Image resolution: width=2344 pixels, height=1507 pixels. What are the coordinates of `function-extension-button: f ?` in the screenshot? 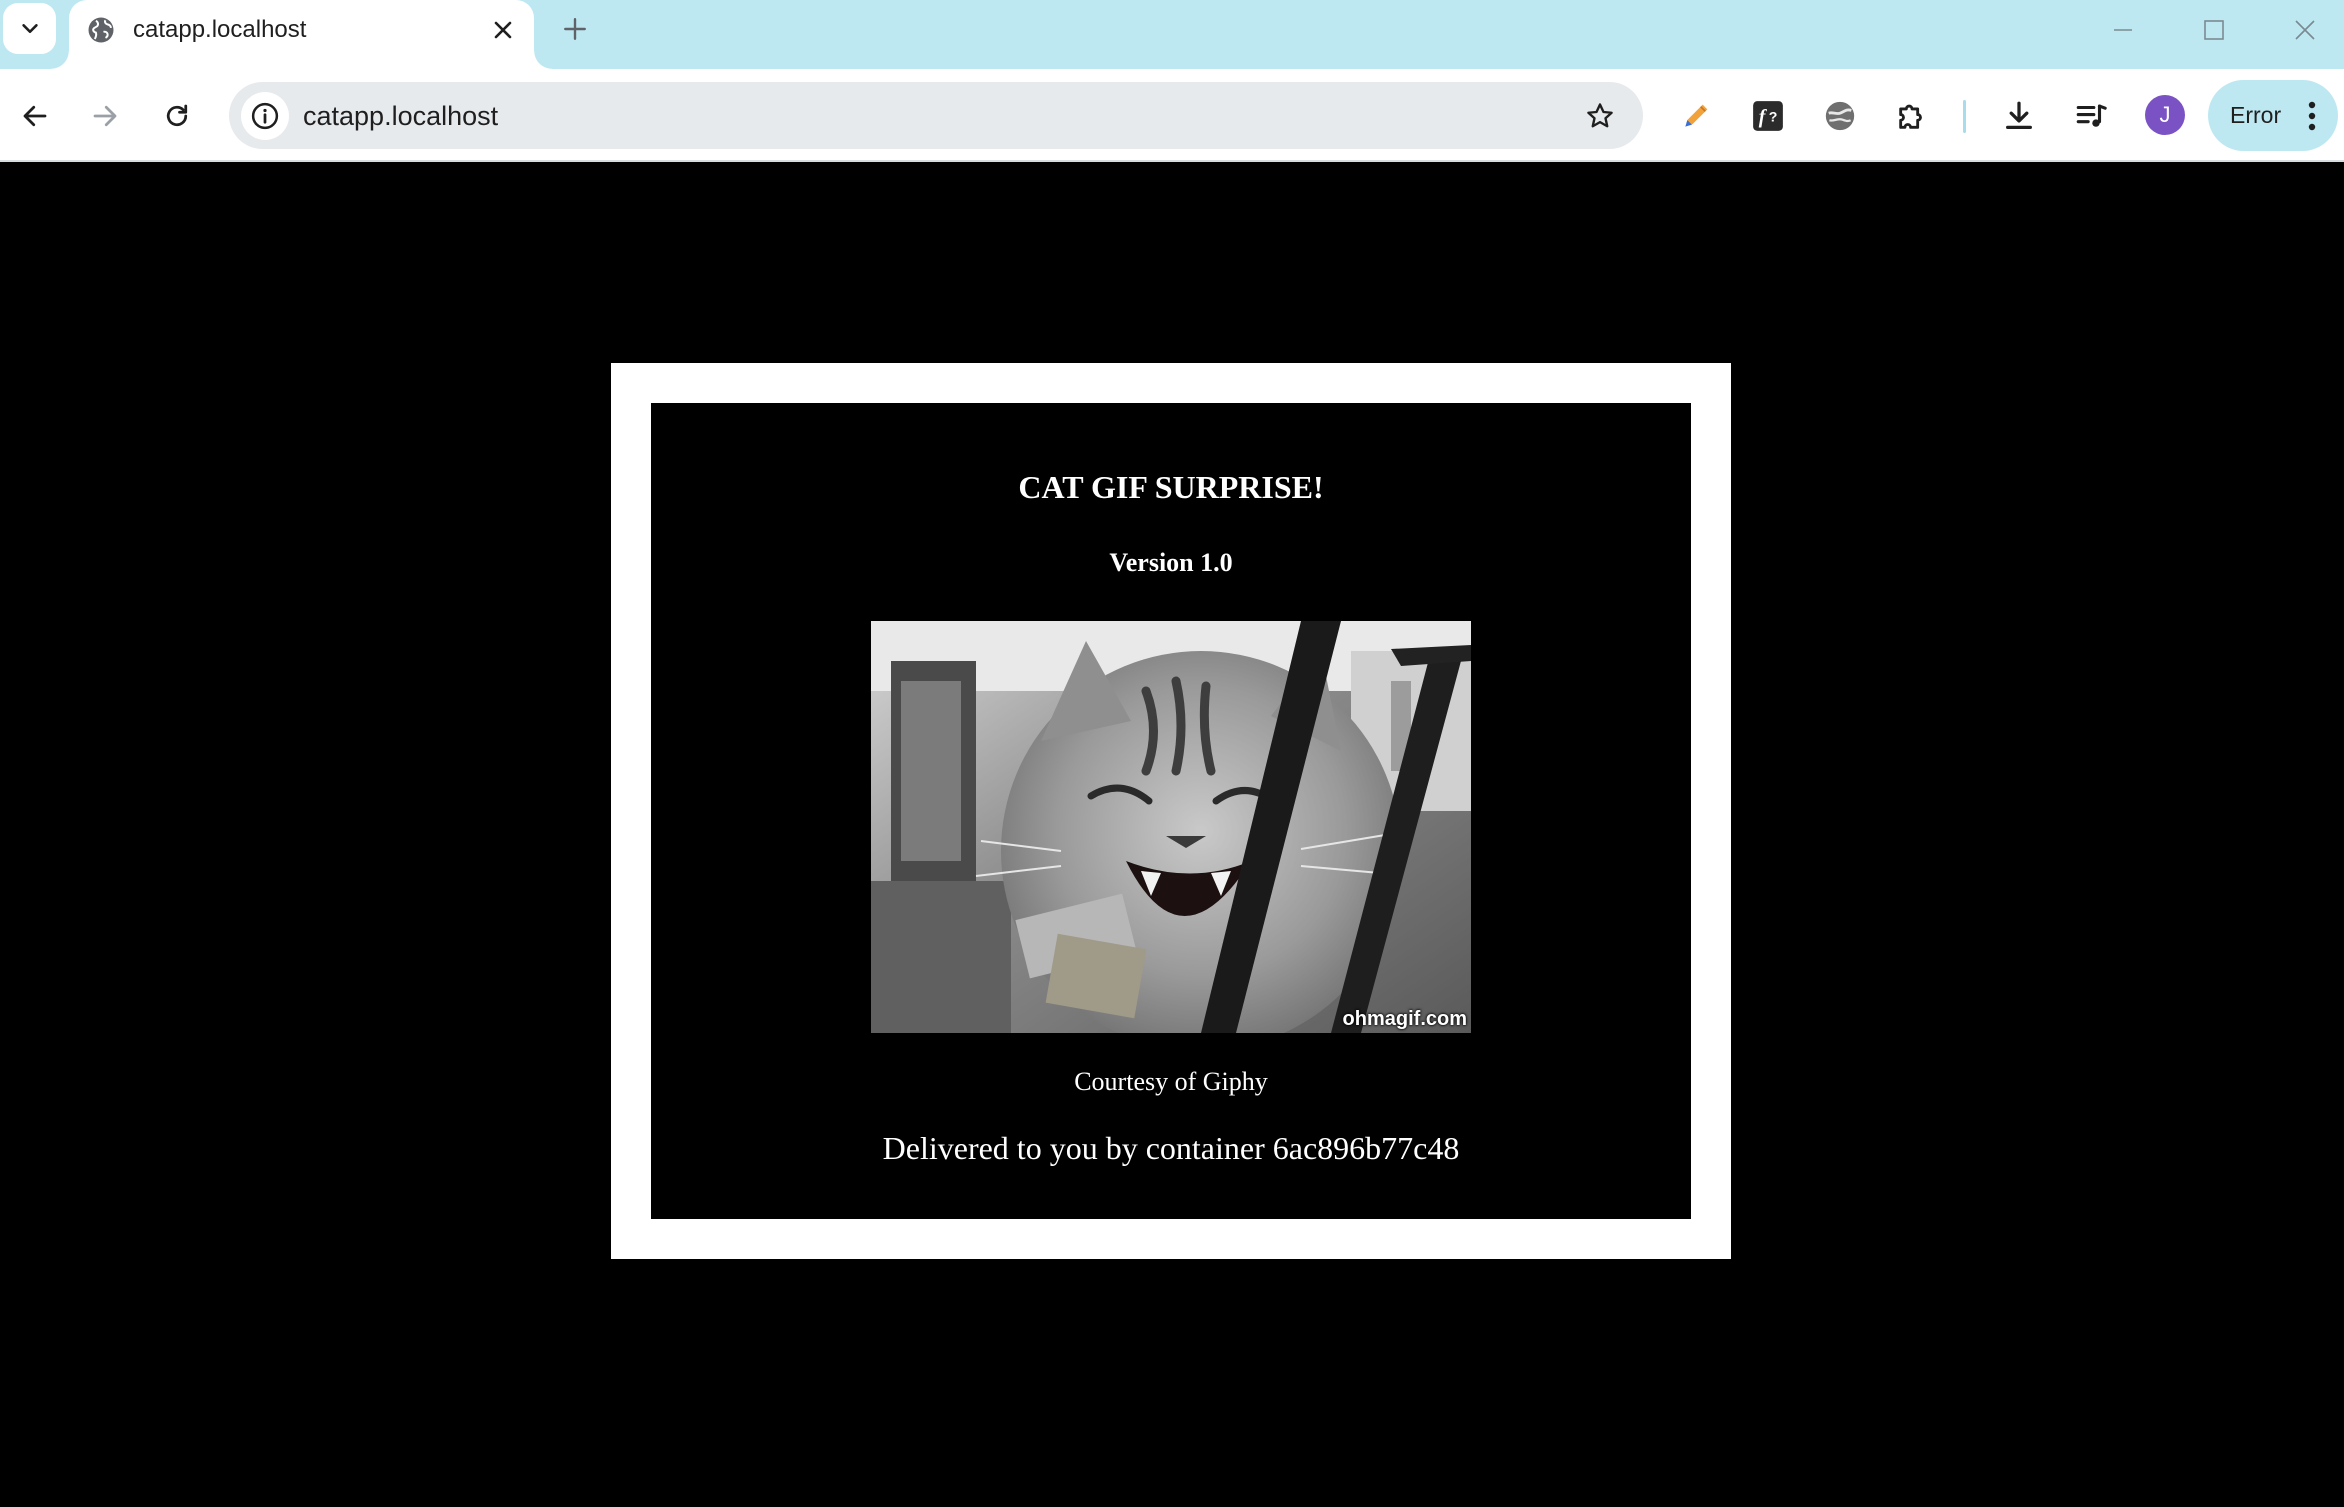 It's located at (1768, 116).